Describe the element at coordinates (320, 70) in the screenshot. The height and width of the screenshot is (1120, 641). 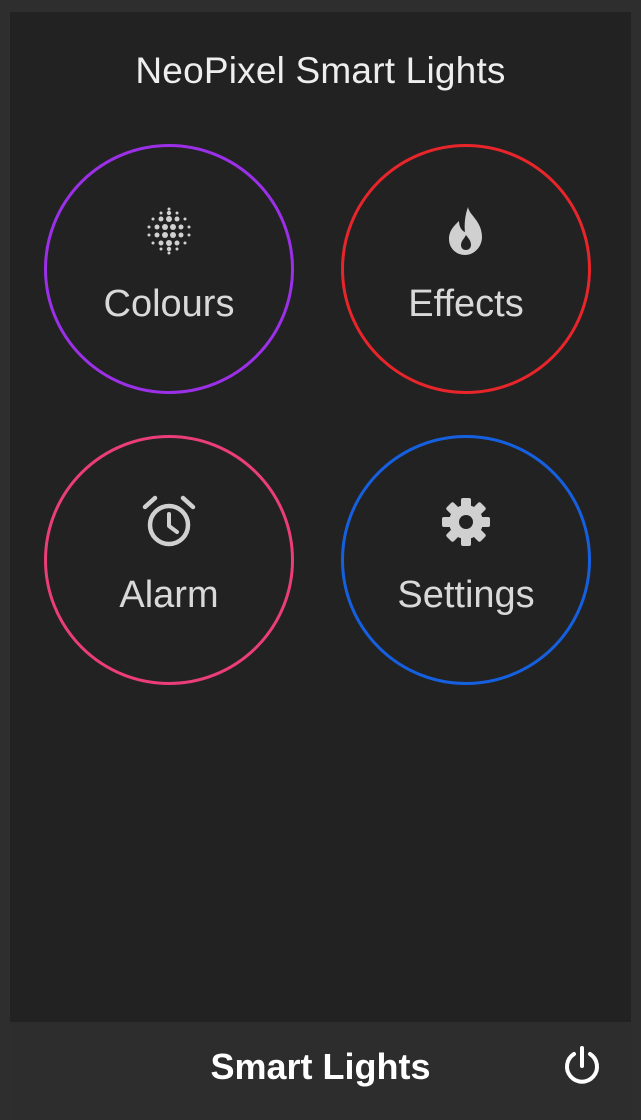
I see `page-title: NeoPixel Smart Lights` at that location.